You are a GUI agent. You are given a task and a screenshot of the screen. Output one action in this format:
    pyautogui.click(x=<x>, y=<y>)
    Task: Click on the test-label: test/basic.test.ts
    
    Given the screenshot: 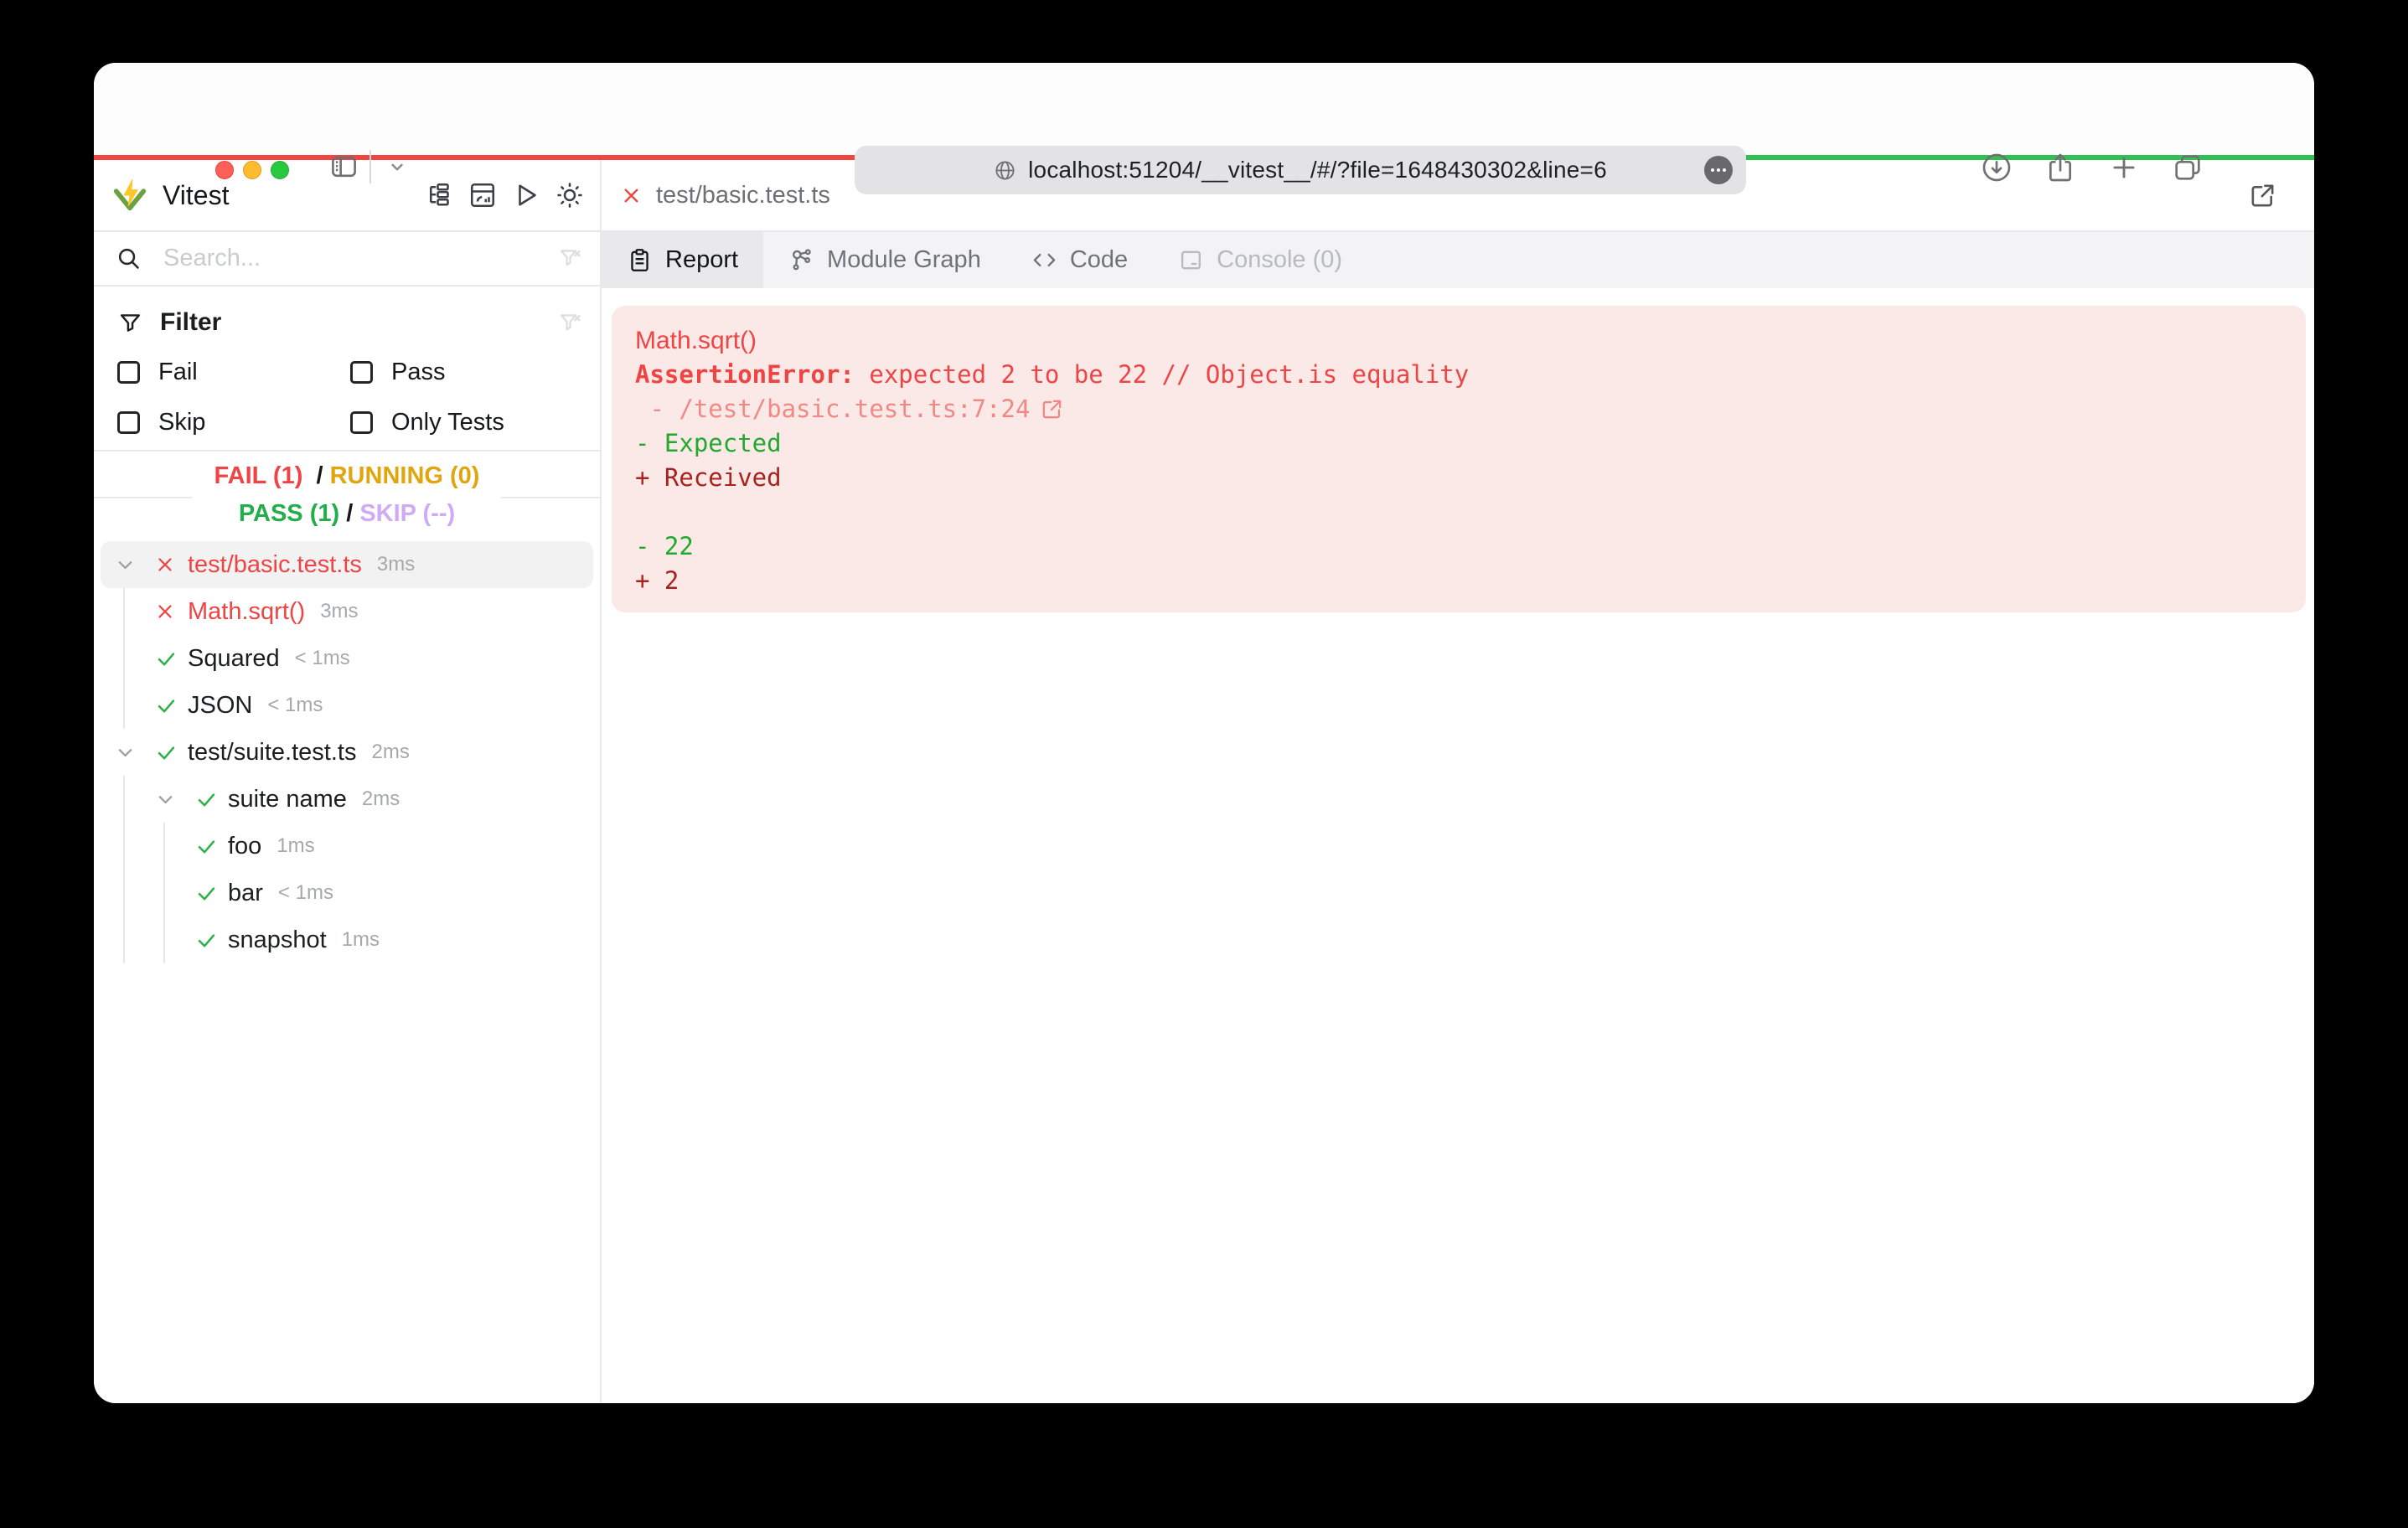 What is the action you would take?
    pyautogui.click(x=275, y=564)
    